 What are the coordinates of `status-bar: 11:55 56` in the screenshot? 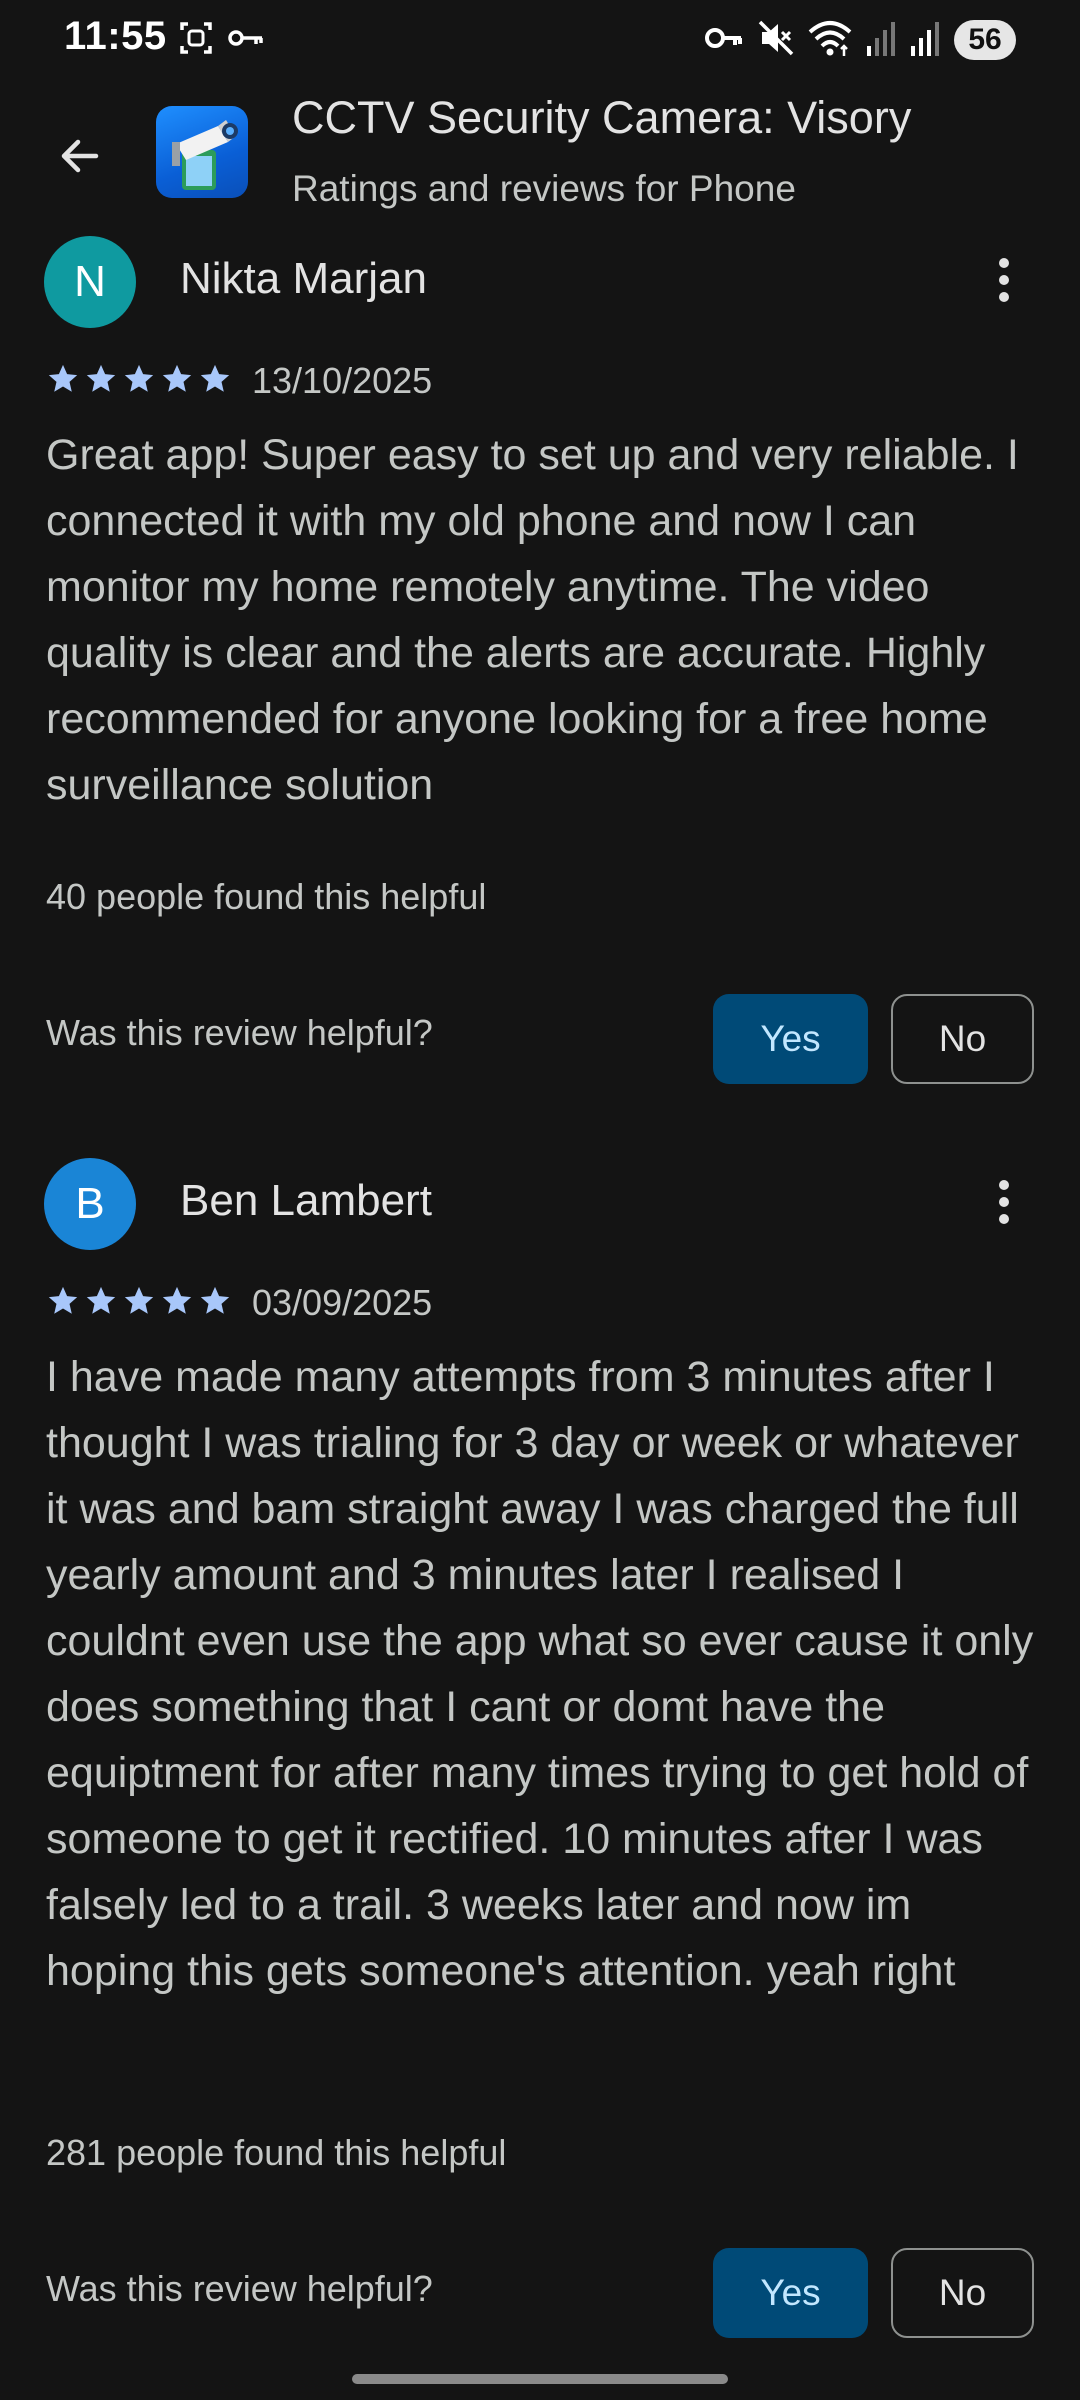 It's located at (540, 42).